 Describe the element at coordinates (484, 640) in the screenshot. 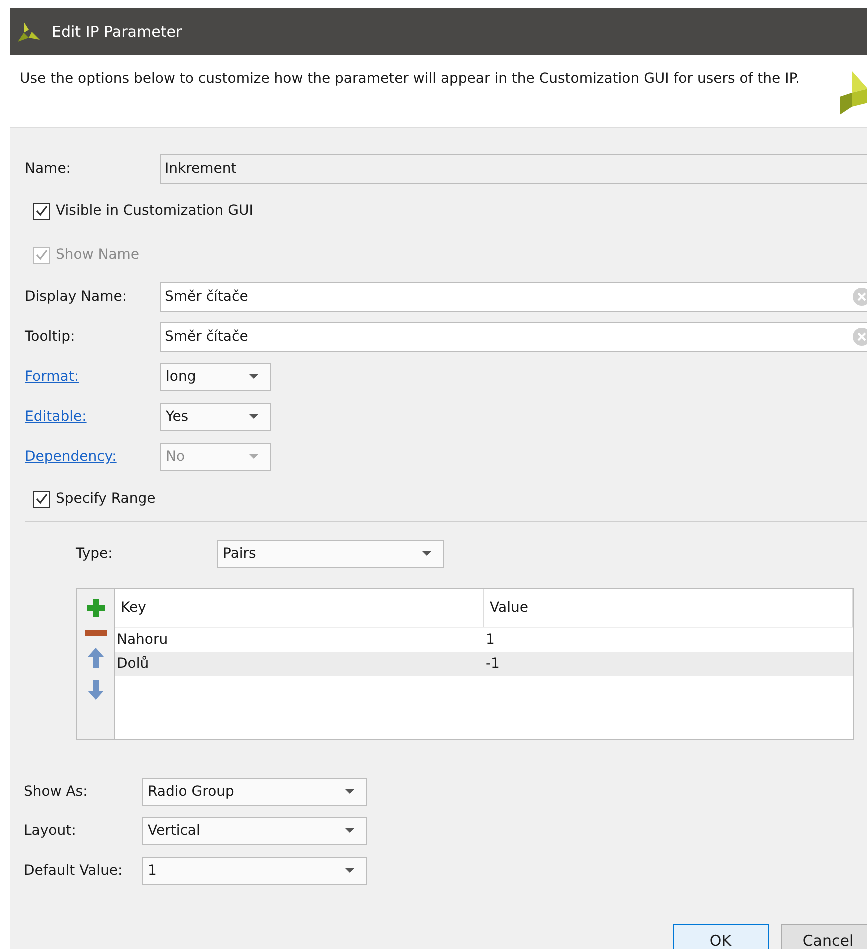

I see `table-row: Nahoru 1` at that location.